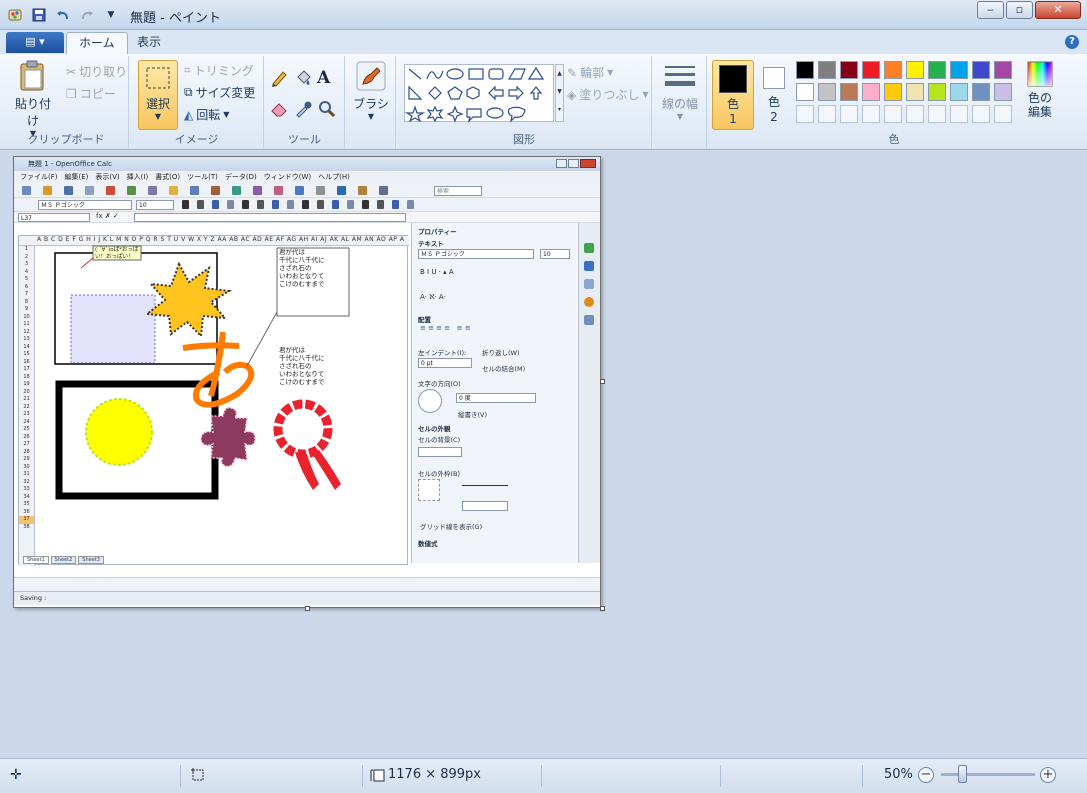 This screenshot has height=793, width=1087. I want to click on fill-dropdown-icon: ▼, so click(645, 94).